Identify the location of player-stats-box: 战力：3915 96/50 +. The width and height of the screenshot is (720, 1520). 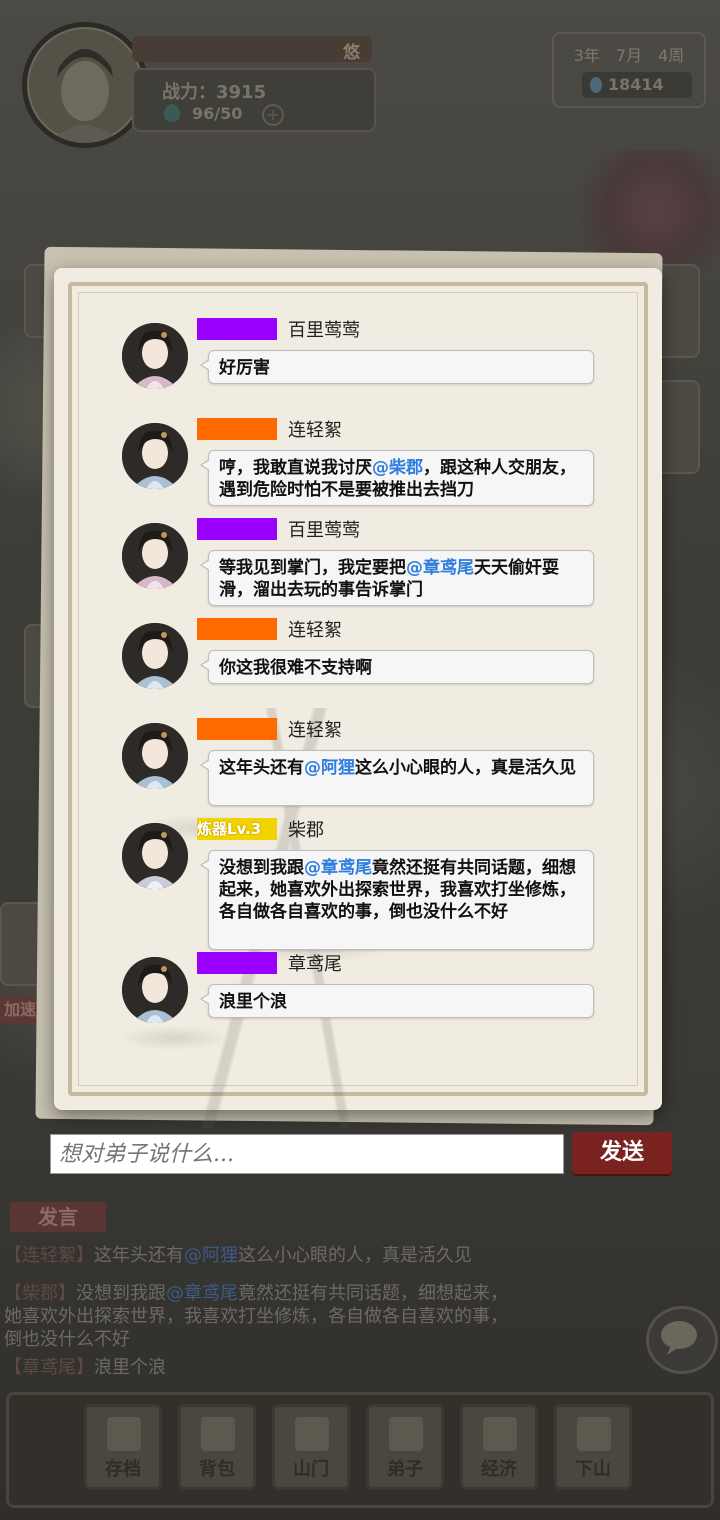
(254, 100).